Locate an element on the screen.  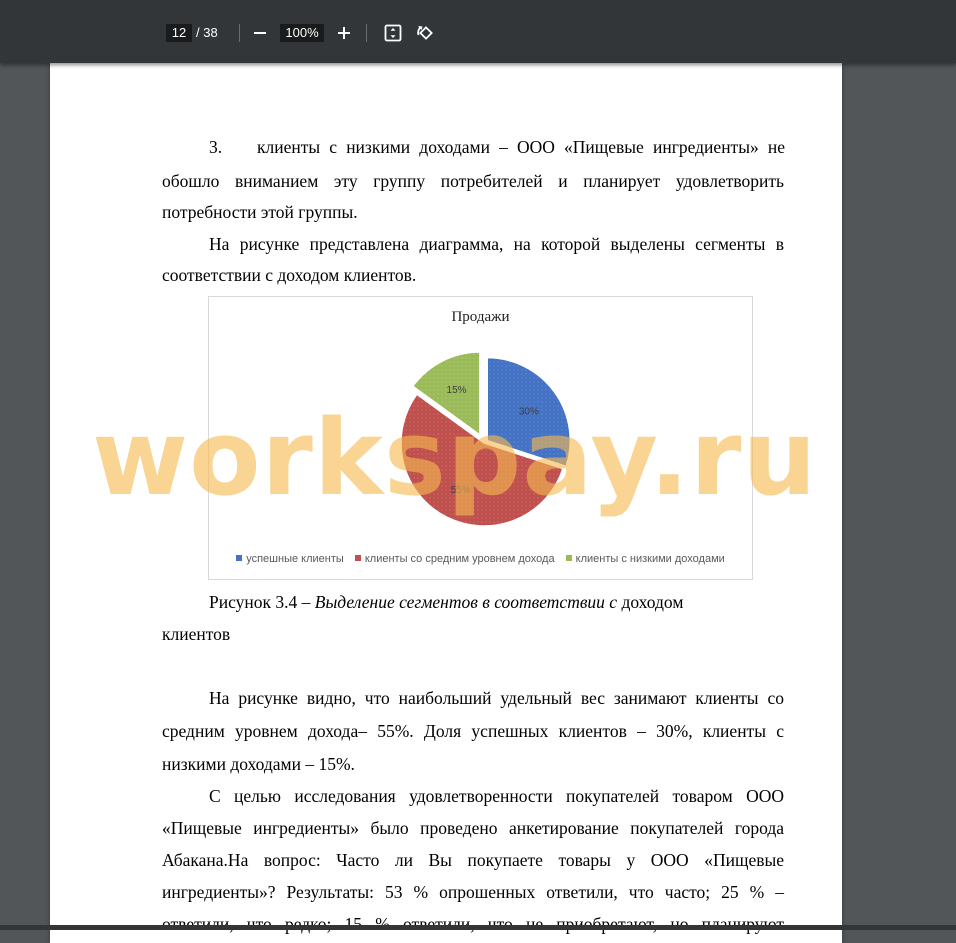
rotate-icon is located at coordinates (425, 33).